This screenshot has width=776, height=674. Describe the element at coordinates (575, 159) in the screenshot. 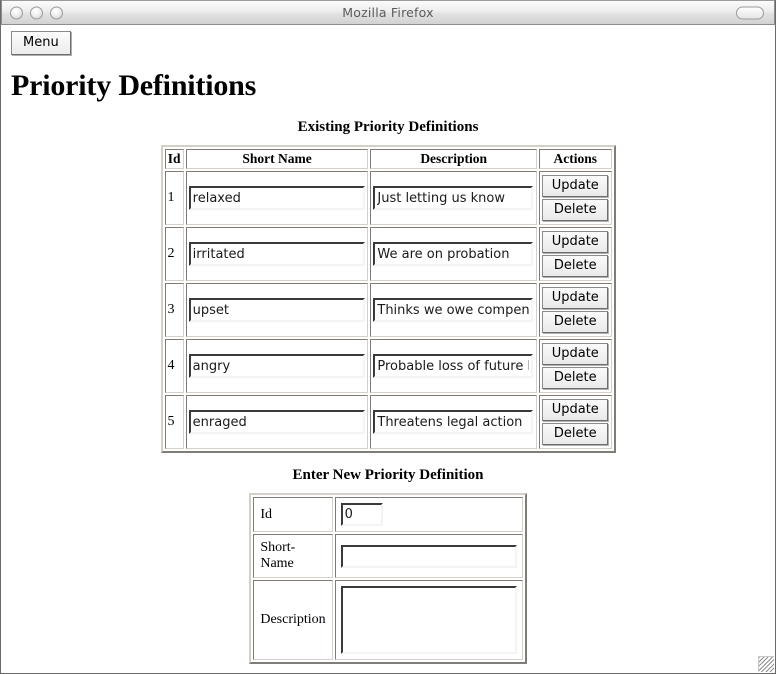

I see `column-header-actions: Actions` at that location.